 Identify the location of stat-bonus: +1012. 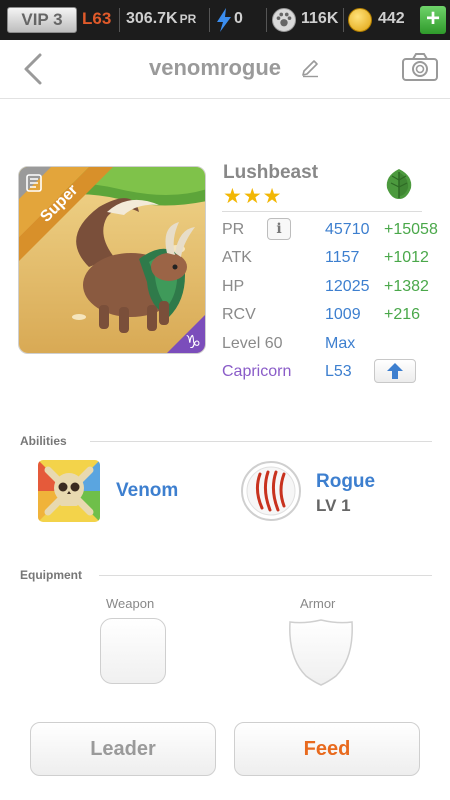
(406, 257).